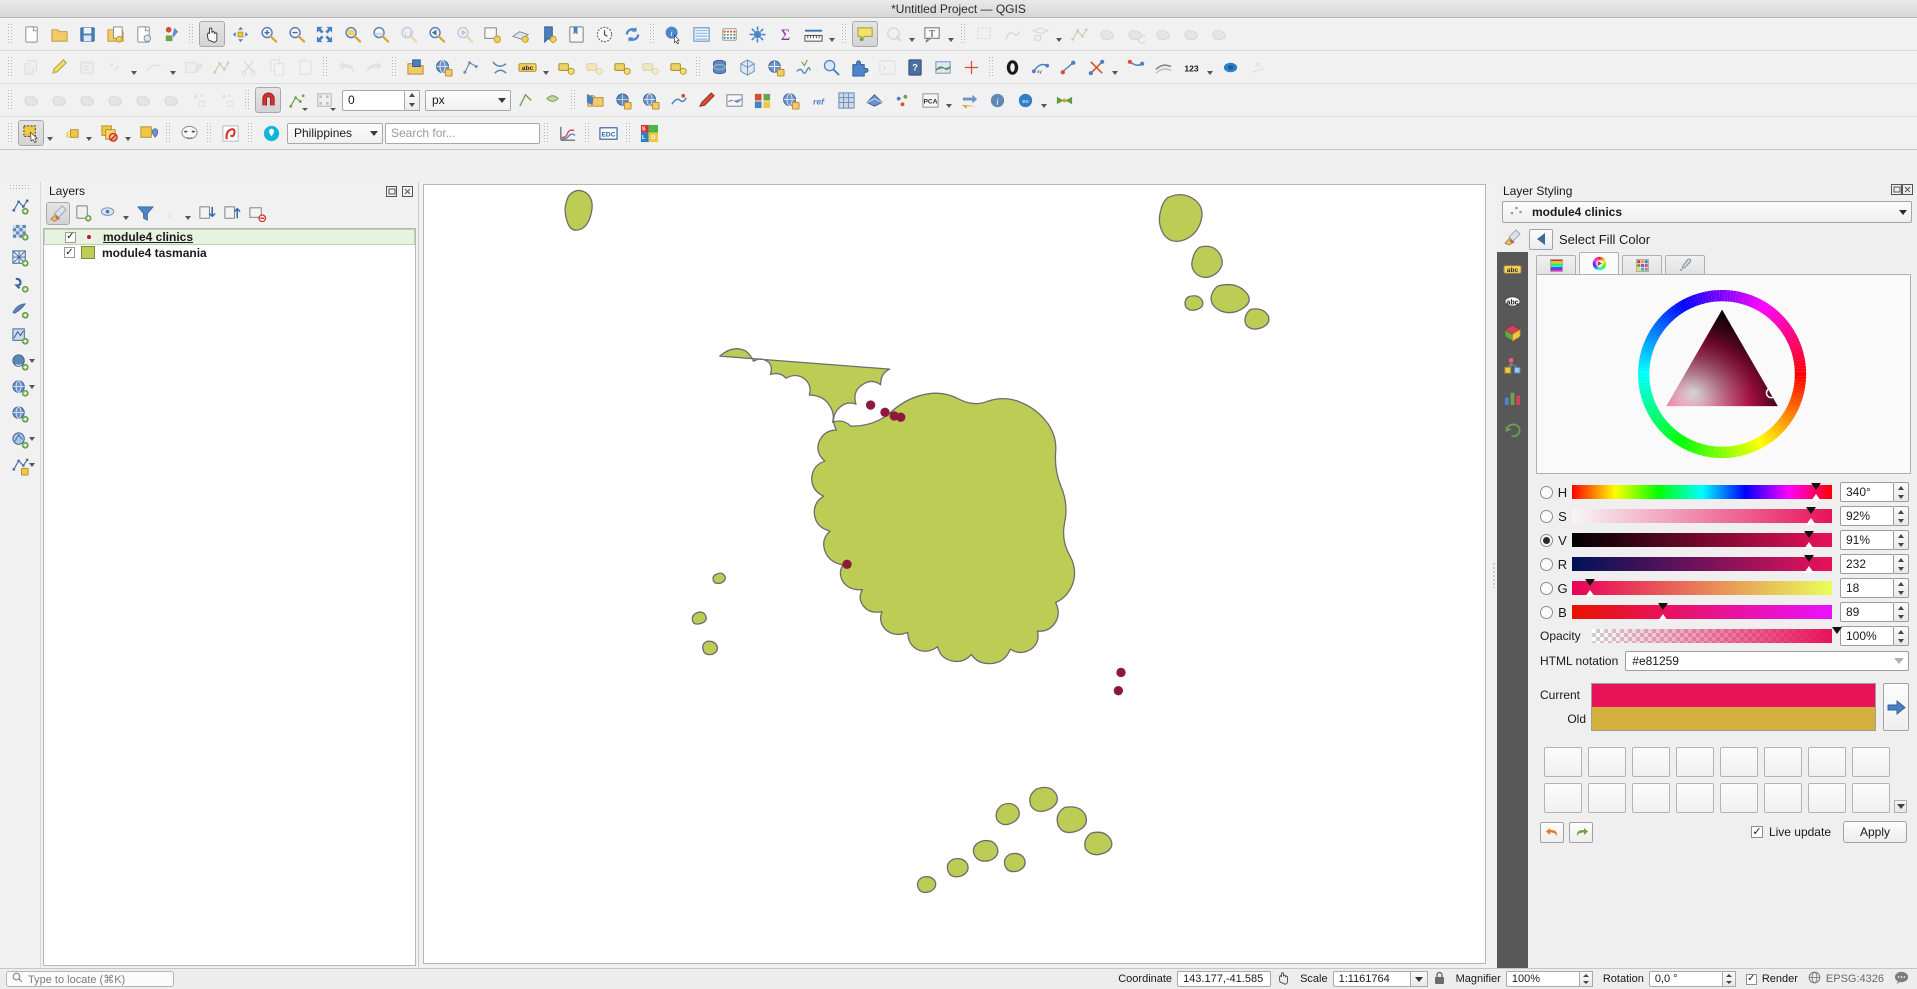 This screenshot has width=1917, height=989. I want to click on split-parts-icon, so click(171, 100).